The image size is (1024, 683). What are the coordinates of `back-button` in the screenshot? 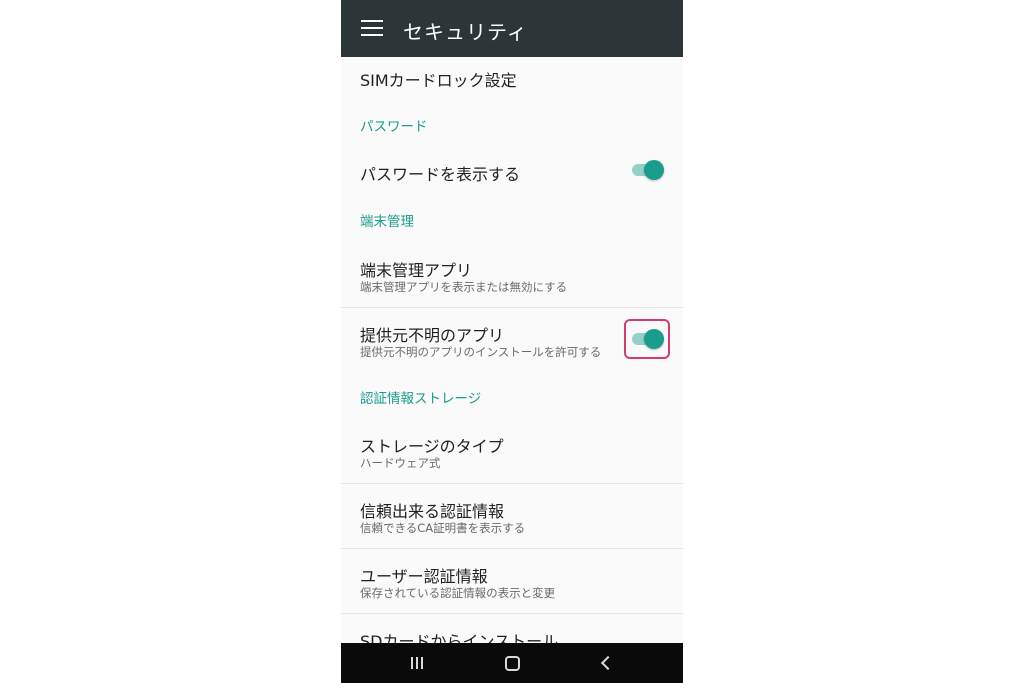 It's located at (608, 663).